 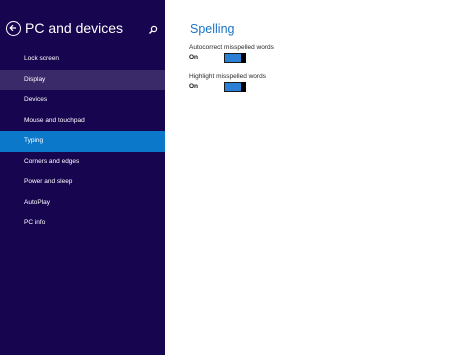 What do you see at coordinates (42, 58) in the screenshot?
I see `sidebar-item-label: Lock screen` at bounding box center [42, 58].